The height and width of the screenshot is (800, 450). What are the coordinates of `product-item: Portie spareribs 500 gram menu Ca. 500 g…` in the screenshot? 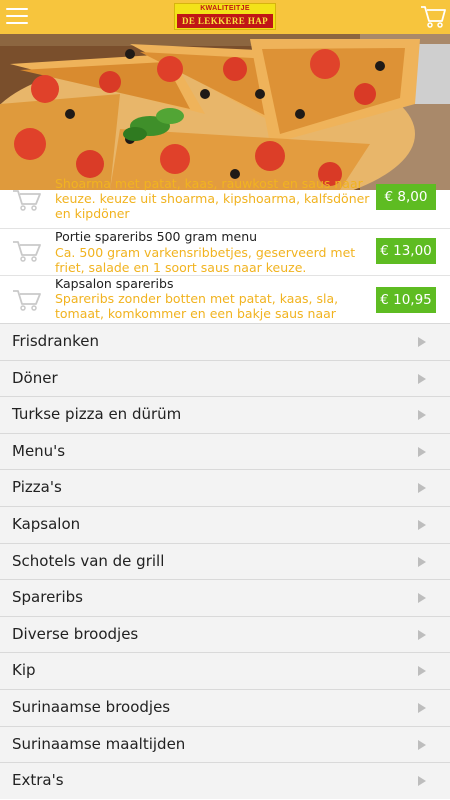 It's located at (225, 252).